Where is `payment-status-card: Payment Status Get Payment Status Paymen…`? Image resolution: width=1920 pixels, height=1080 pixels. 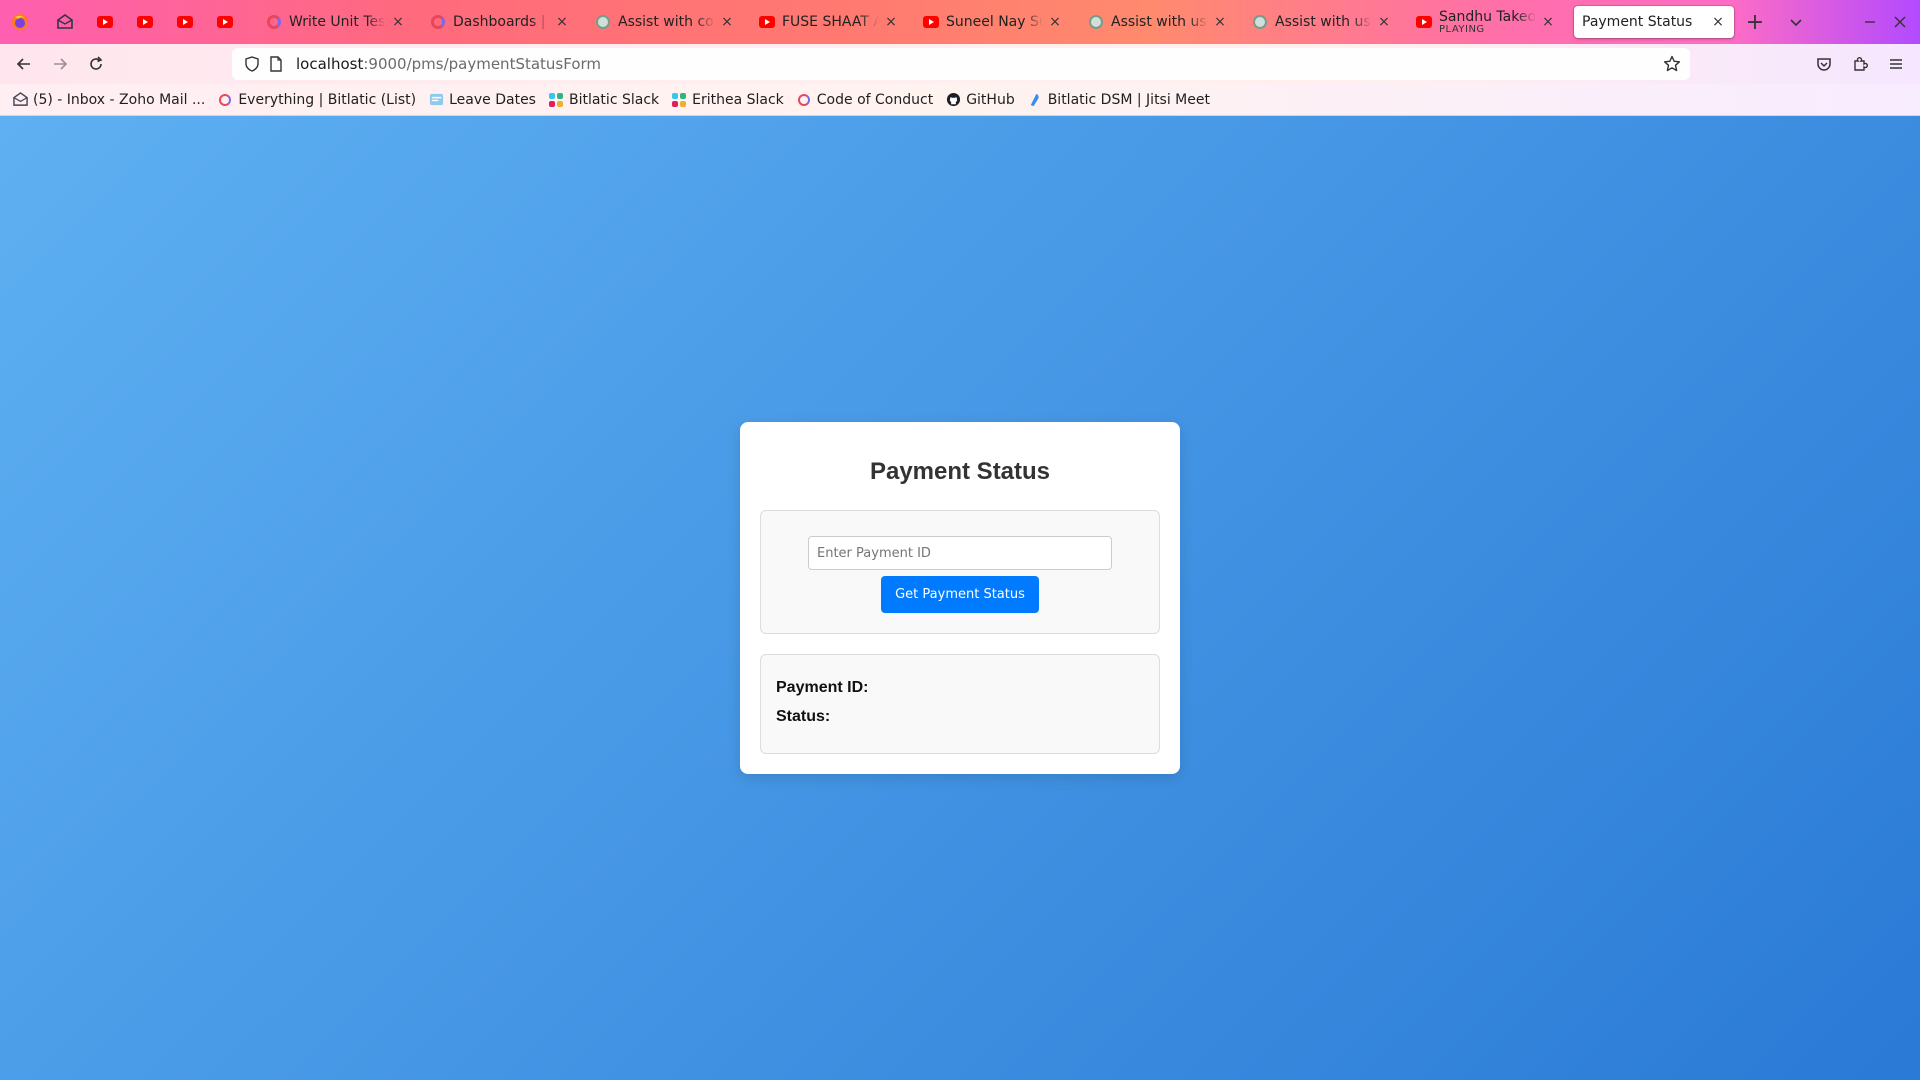
payment-status-card: Payment Status Get Payment Status Paymen… is located at coordinates (960, 598).